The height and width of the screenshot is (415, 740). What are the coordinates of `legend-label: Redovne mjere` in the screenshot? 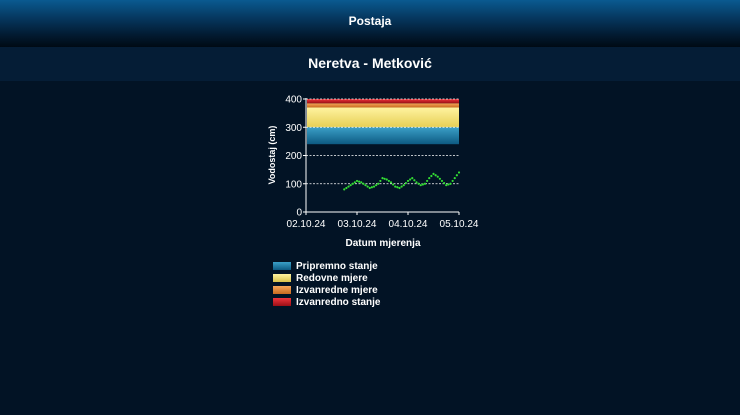 It's located at (332, 278).